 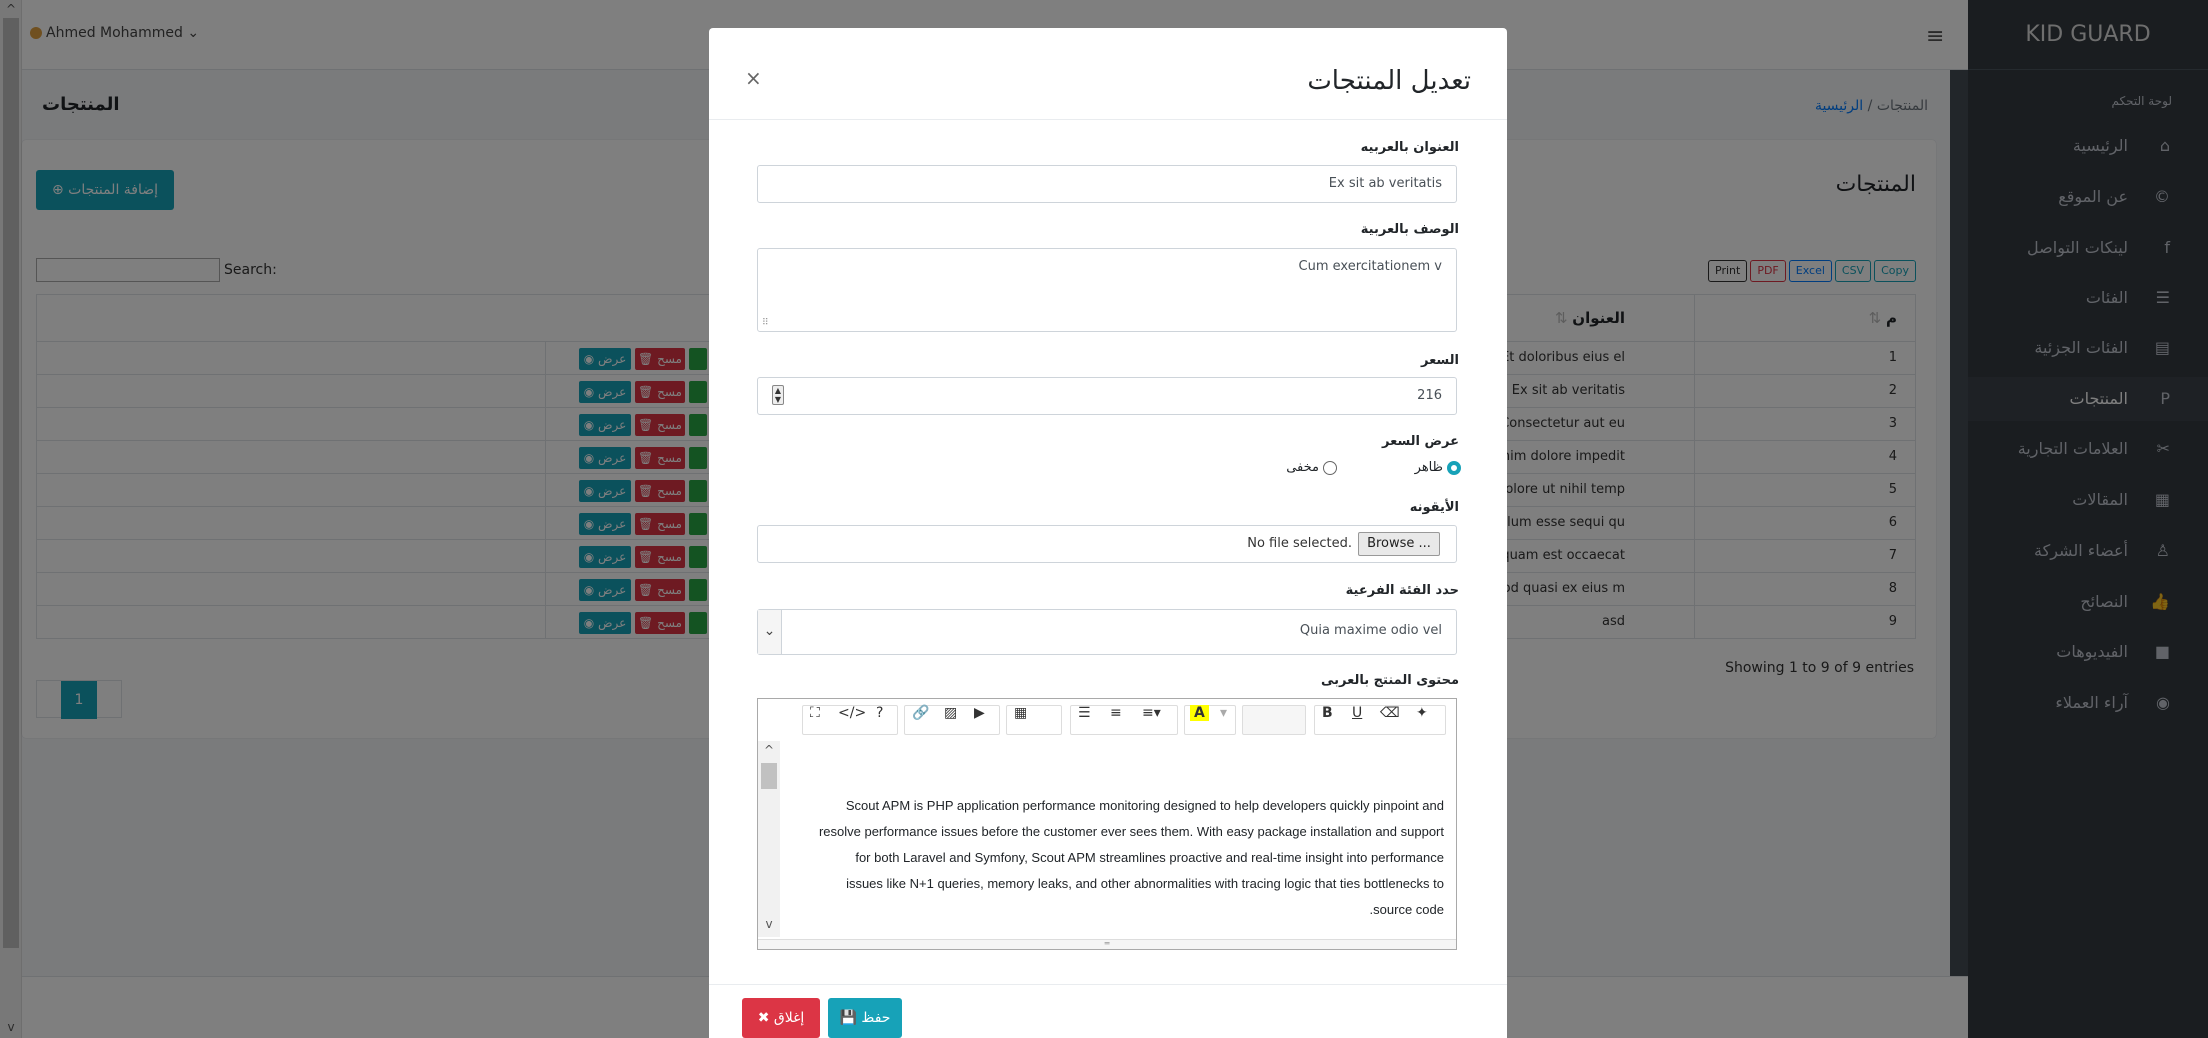 I want to click on radio-unchecked-icon, so click(x=1330, y=467).